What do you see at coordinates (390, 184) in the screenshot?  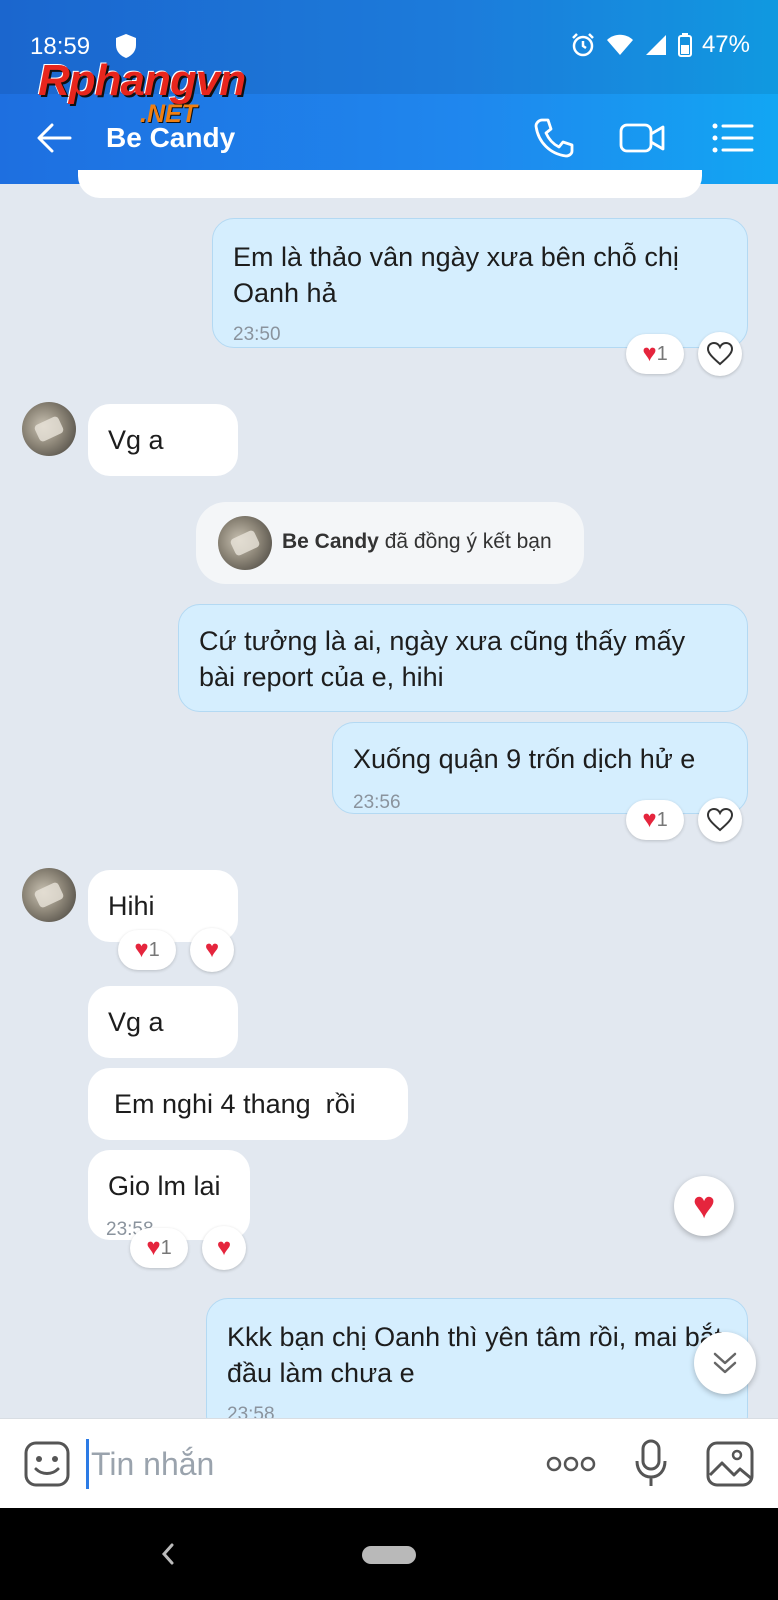 I see `partial-message-bubble` at bounding box center [390, 184].